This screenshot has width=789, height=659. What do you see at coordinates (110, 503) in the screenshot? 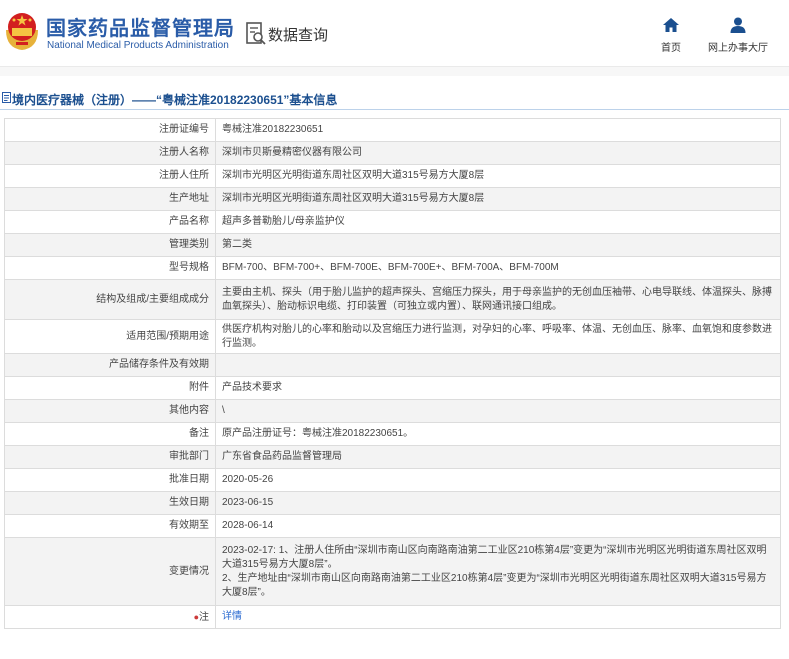
I see `info-row-label: 生效日期` at bounding box center [110, 503].